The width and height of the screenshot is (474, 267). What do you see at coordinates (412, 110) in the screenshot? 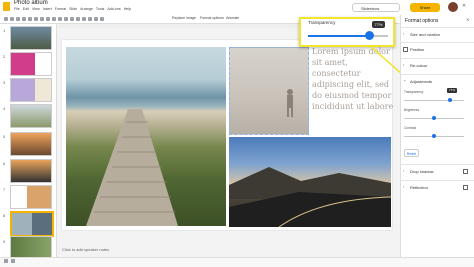
I see `brightness-label: Brightness` at bounding box center [412, 110].